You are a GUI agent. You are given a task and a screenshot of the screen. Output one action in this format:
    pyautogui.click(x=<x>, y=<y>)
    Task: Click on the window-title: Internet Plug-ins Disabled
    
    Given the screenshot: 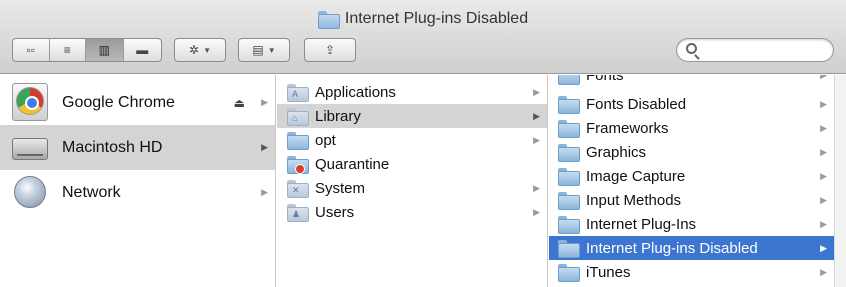 What is the action you would take?
    pyautogui.click(x=423, y=19)
    